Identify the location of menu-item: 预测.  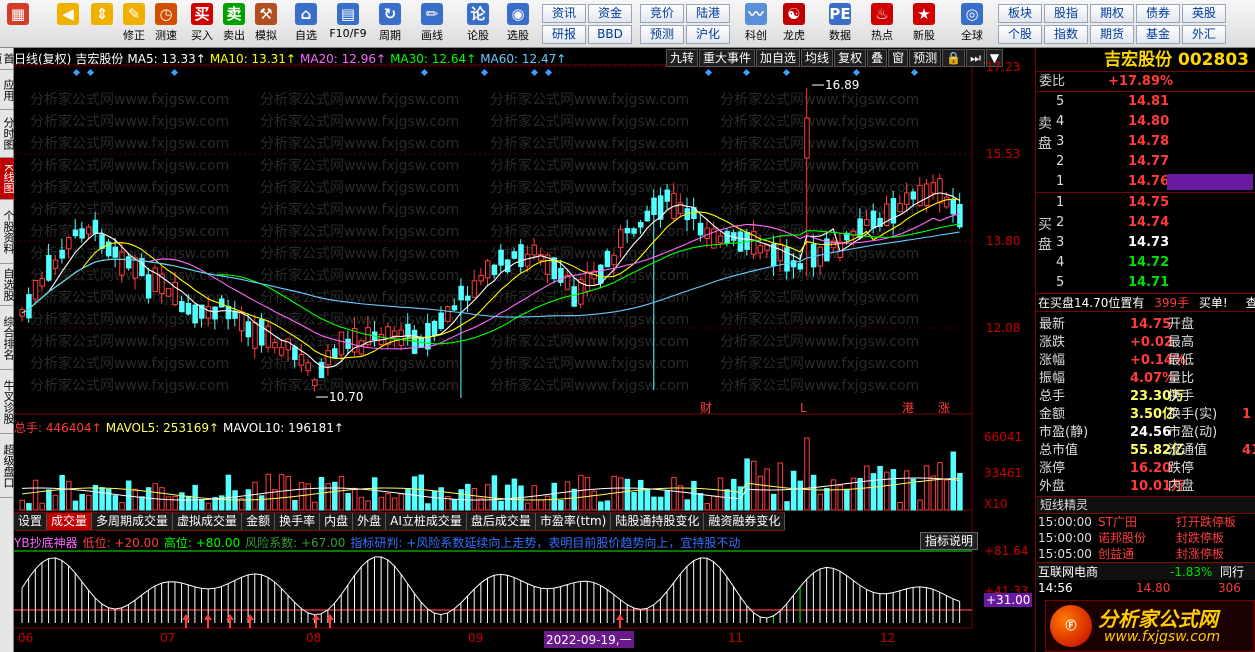
(662, 34).